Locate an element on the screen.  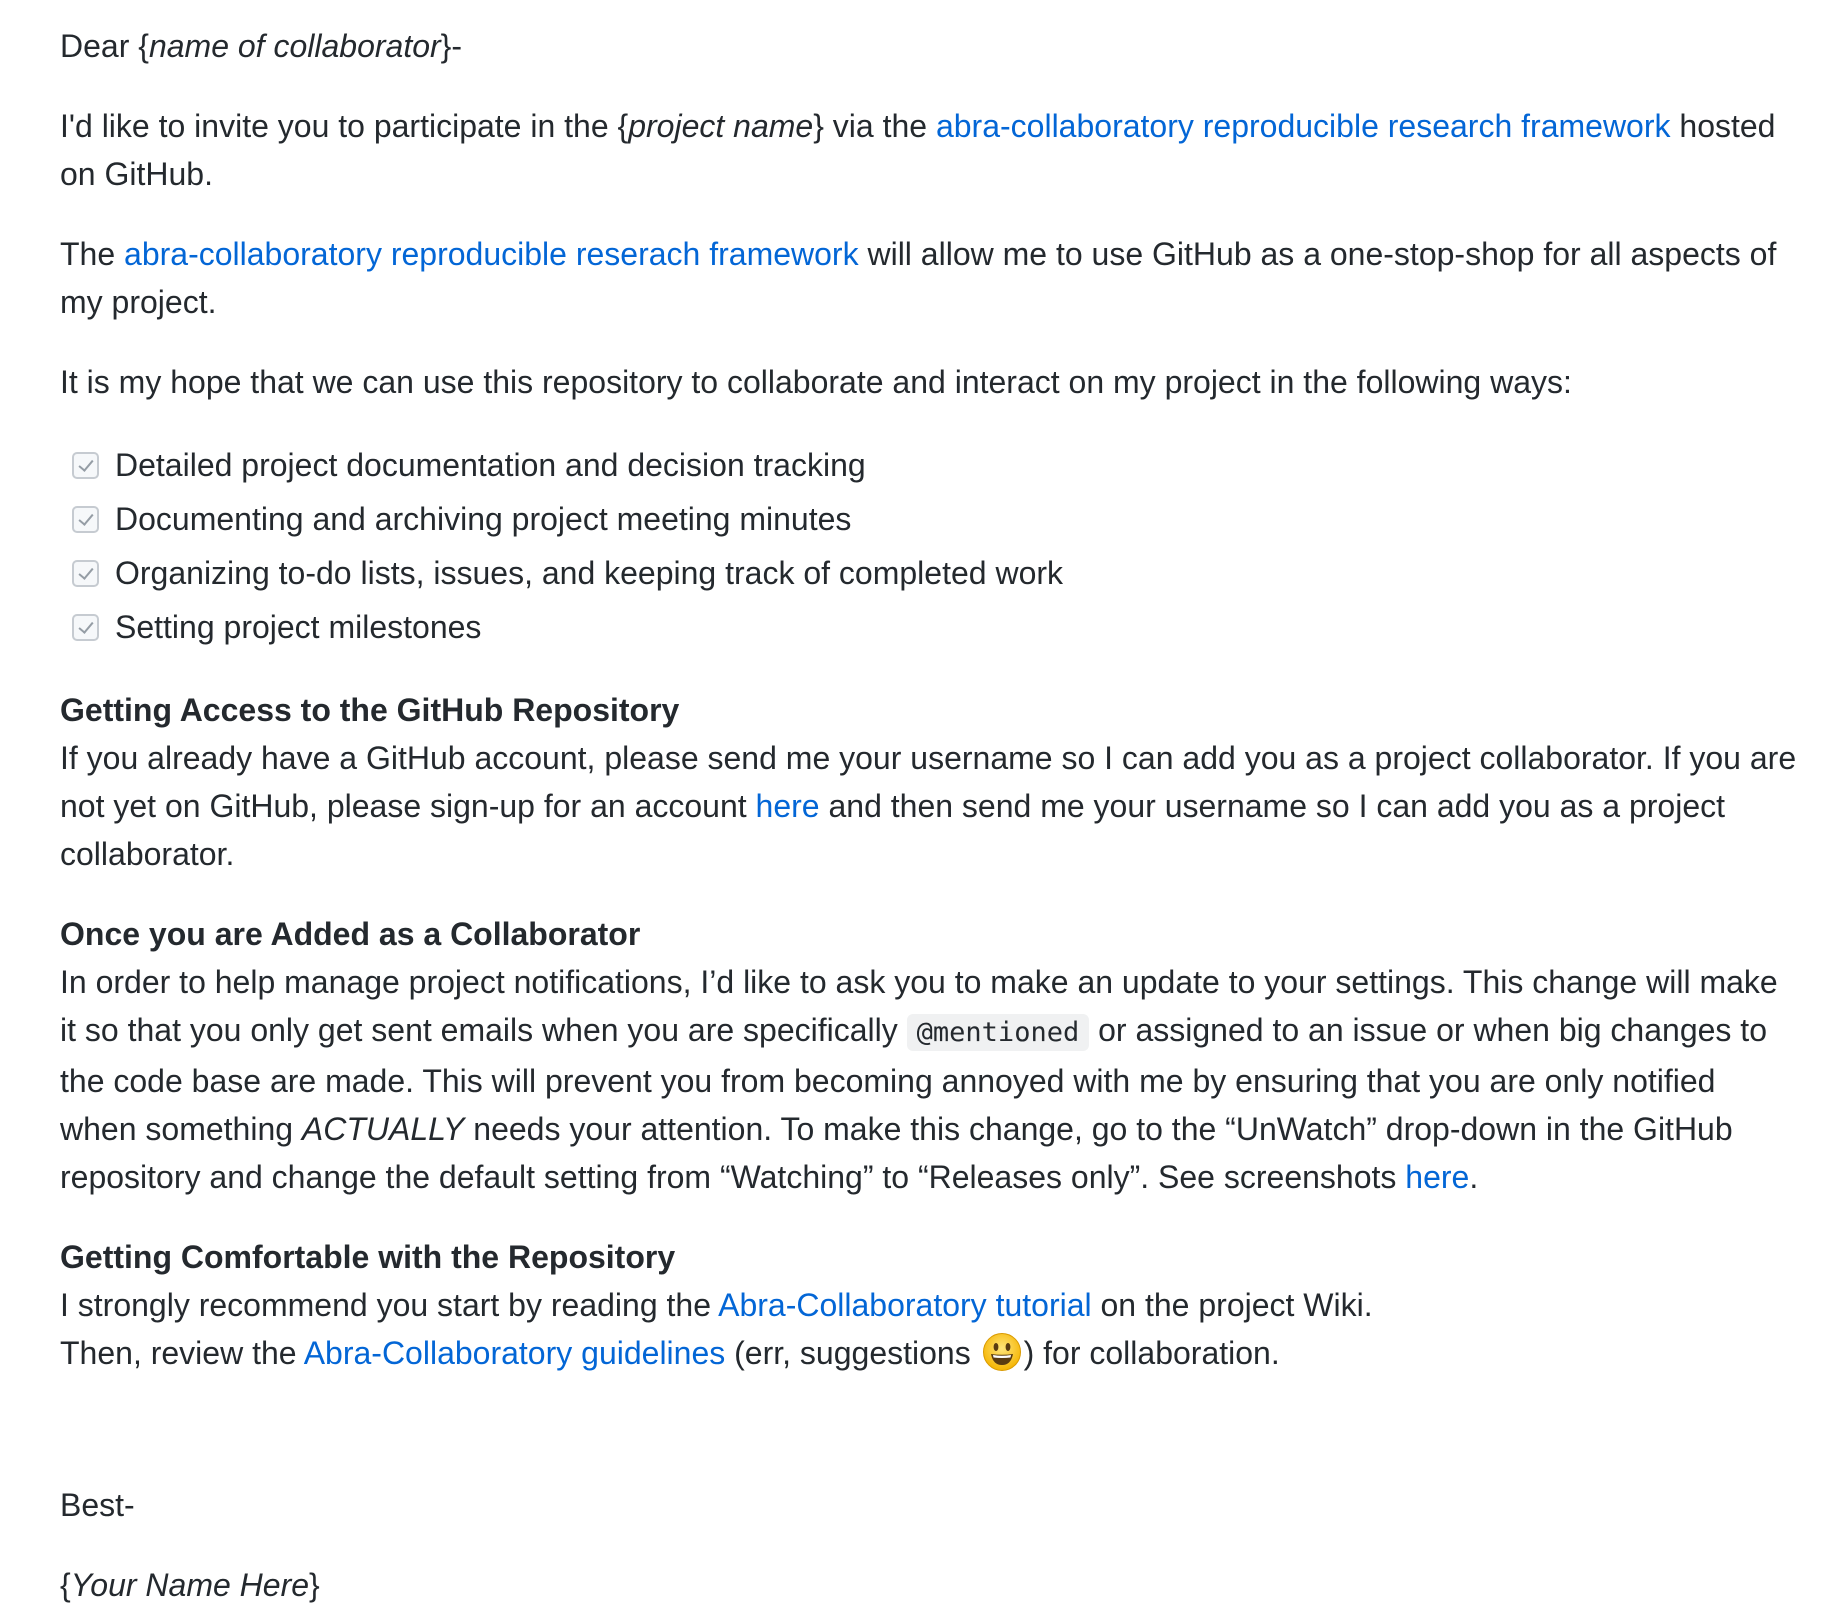
greeting-prefix: Dear { is located at coordinates (104, 46).